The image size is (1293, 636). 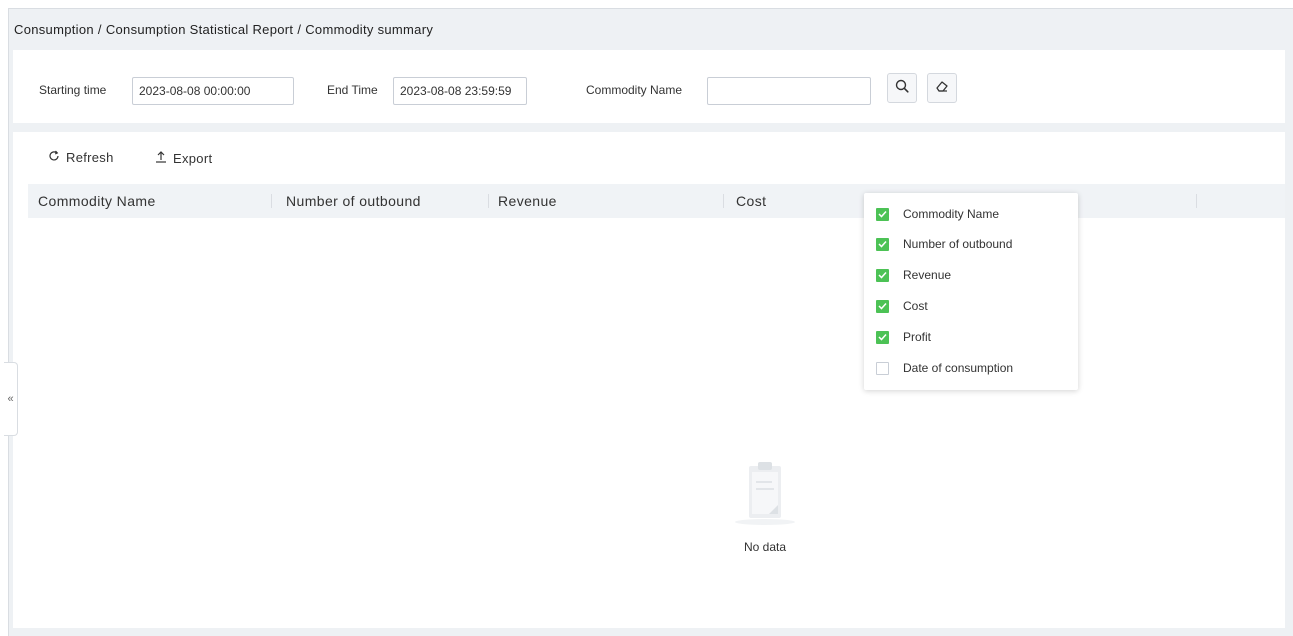 I want to click on column-option-date-of-consumption: Date of consumption, so click(x=944, y=368).